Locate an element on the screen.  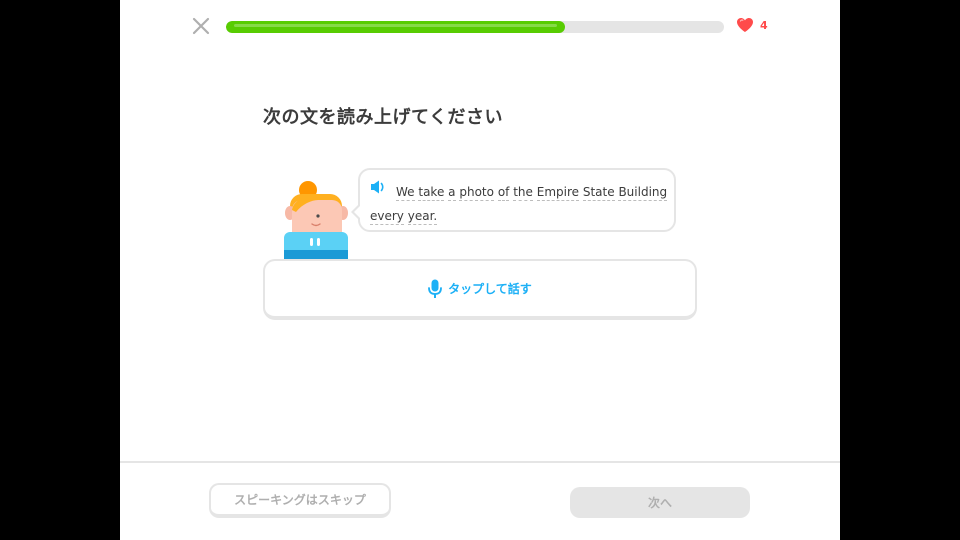
close-icon is located at coordinates (201, 26).